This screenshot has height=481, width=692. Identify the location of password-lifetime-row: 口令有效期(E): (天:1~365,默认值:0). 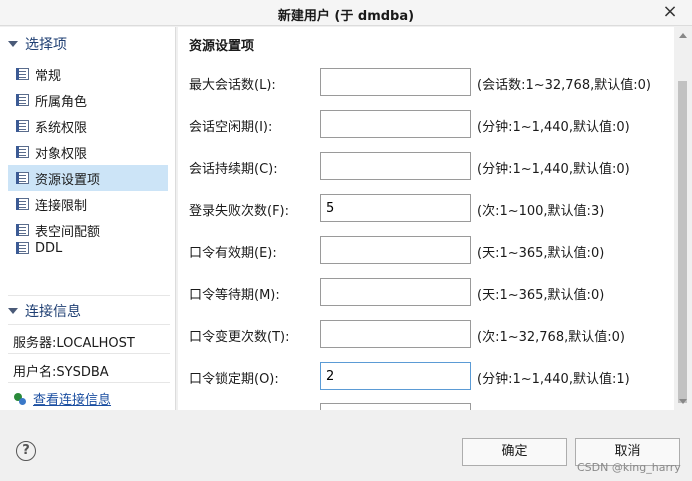
(426, 250).